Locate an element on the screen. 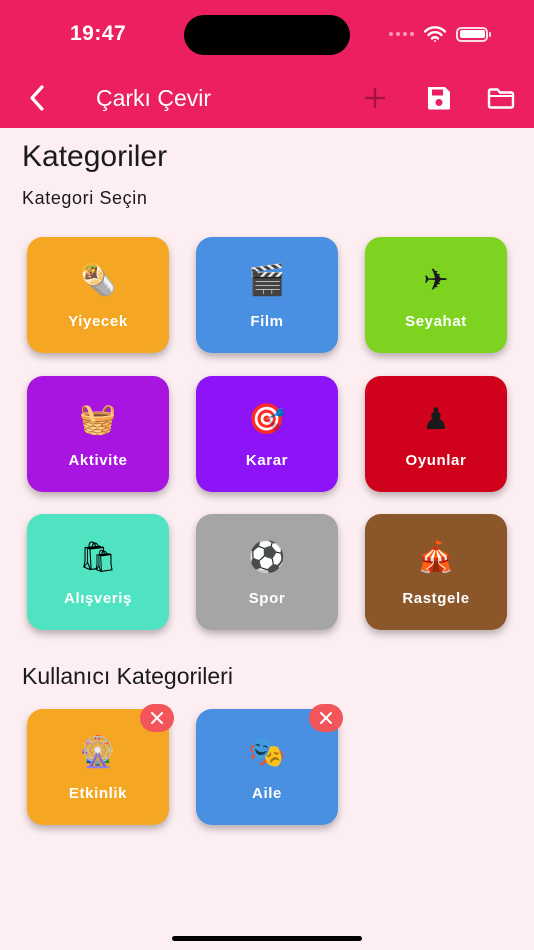 Image resolution: width=534 pixels, height=950 pixels. folder-button is located at coordinates (501, 98).